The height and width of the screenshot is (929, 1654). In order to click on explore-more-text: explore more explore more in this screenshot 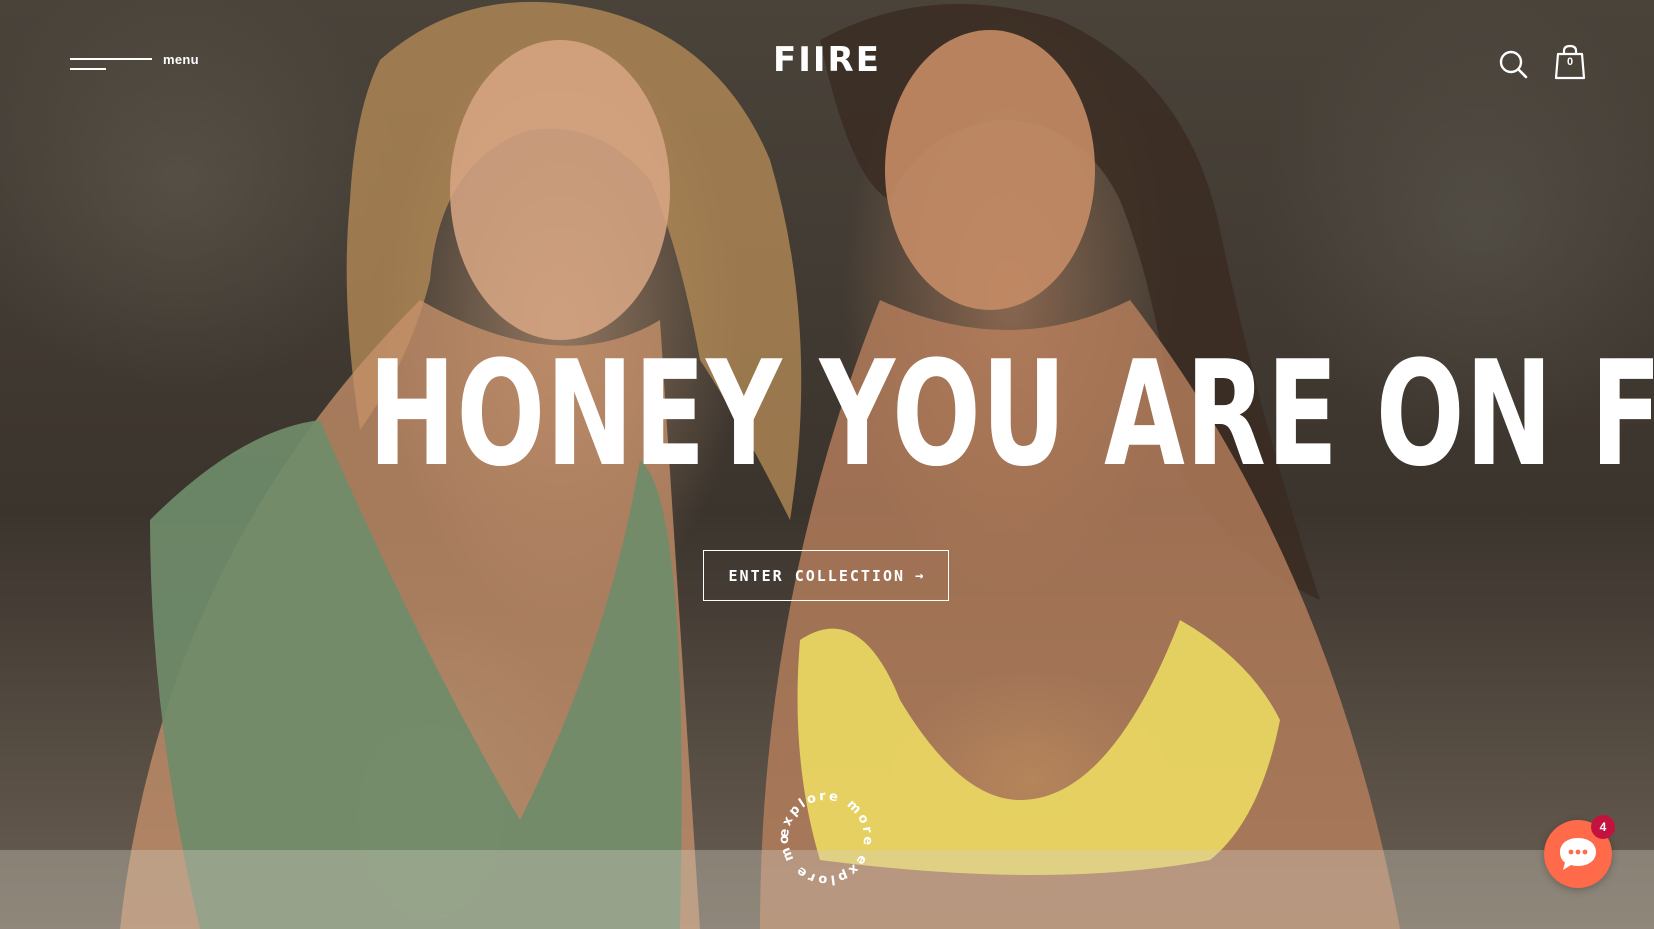, I will do `click(821, 832)`.